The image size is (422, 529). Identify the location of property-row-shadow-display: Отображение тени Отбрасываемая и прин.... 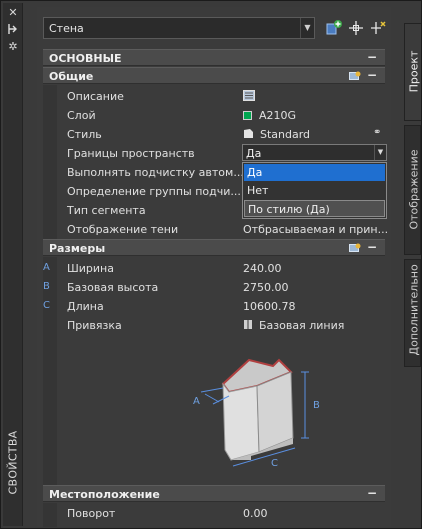
(223, 229).